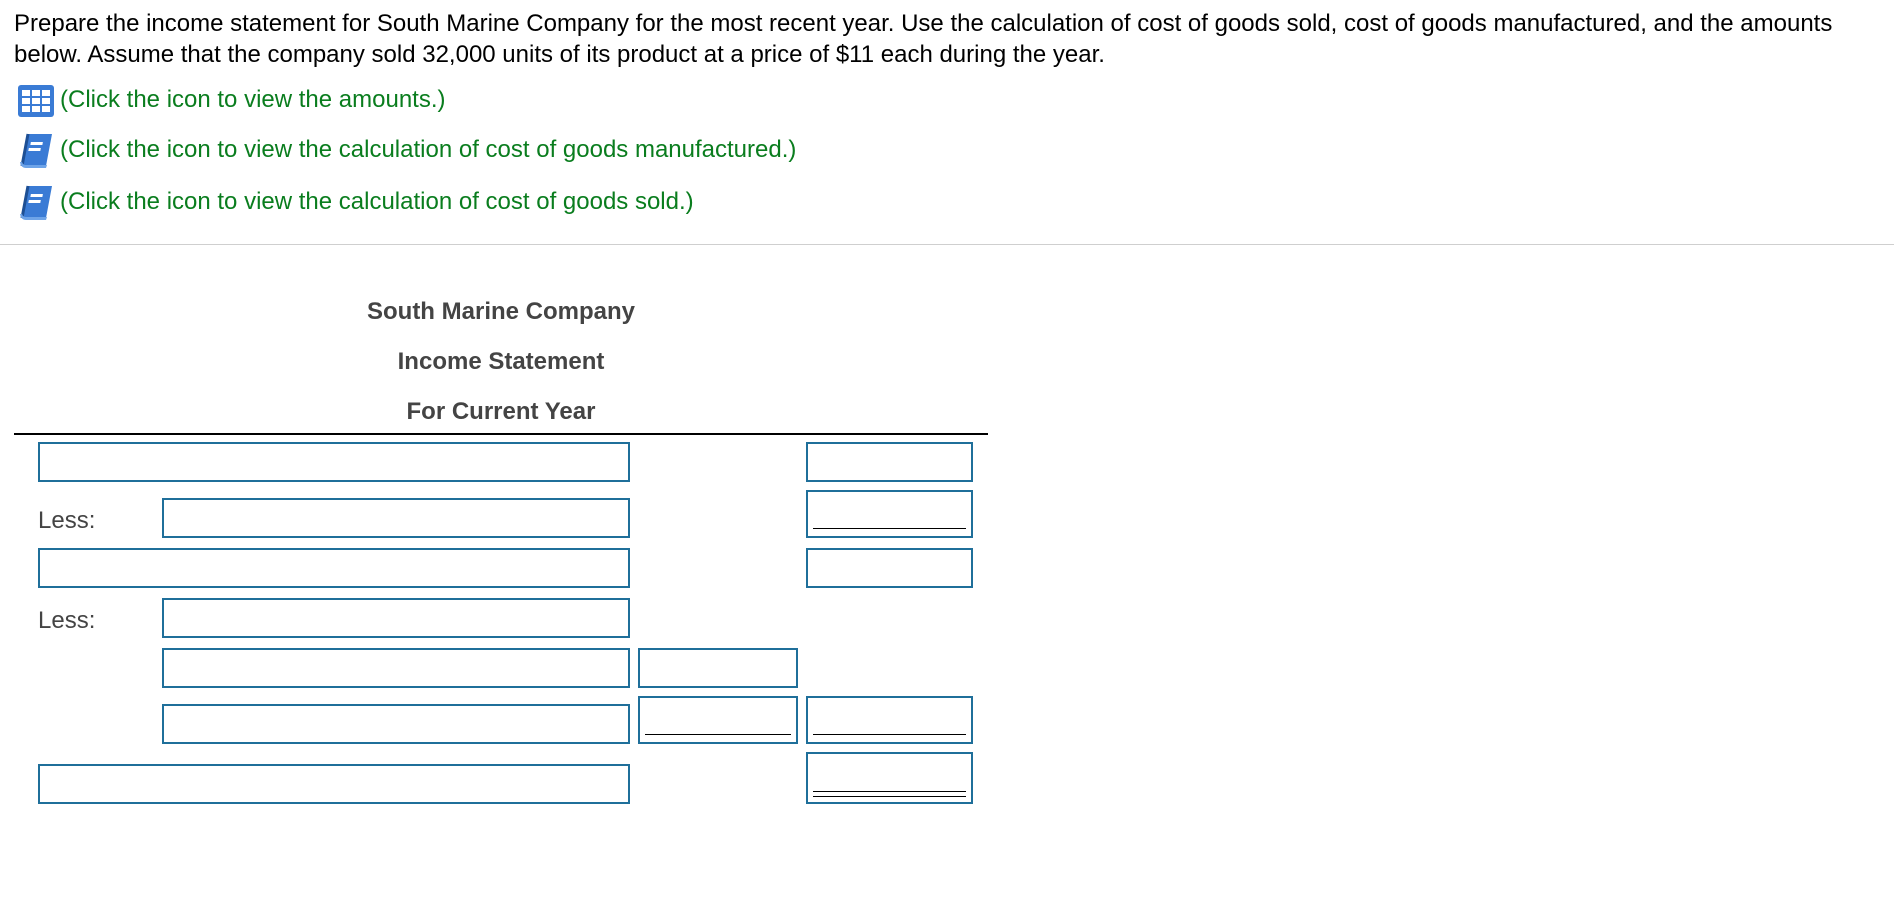 The height and width of the screenshot is (924, 1894). I want to click on view-amounts-link: (Click the icon to view the amounts.), so click(231, 100).